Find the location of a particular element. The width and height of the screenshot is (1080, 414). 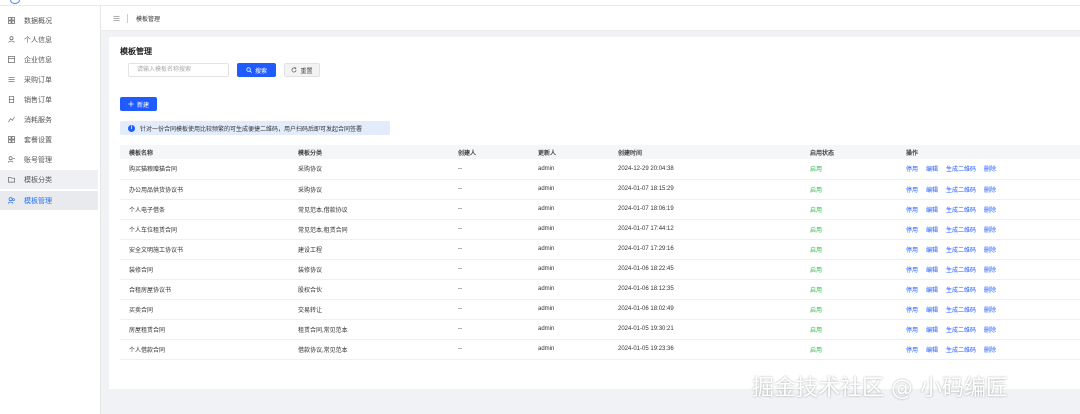

cell-name: 个人借款合同 is located at coordinates (204, 349).